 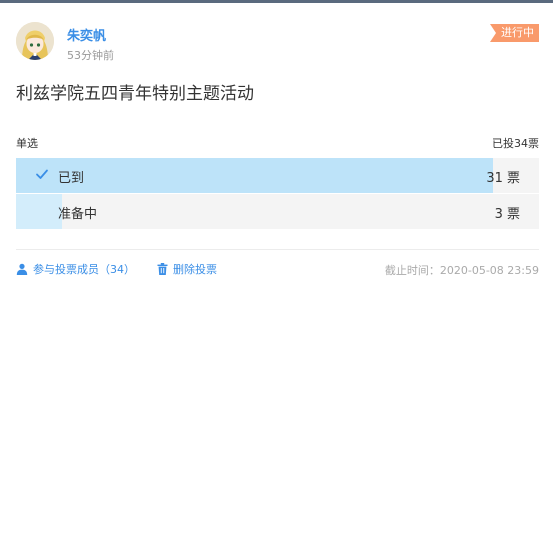 I want to click on user-icon, so click(x=22, y=269).